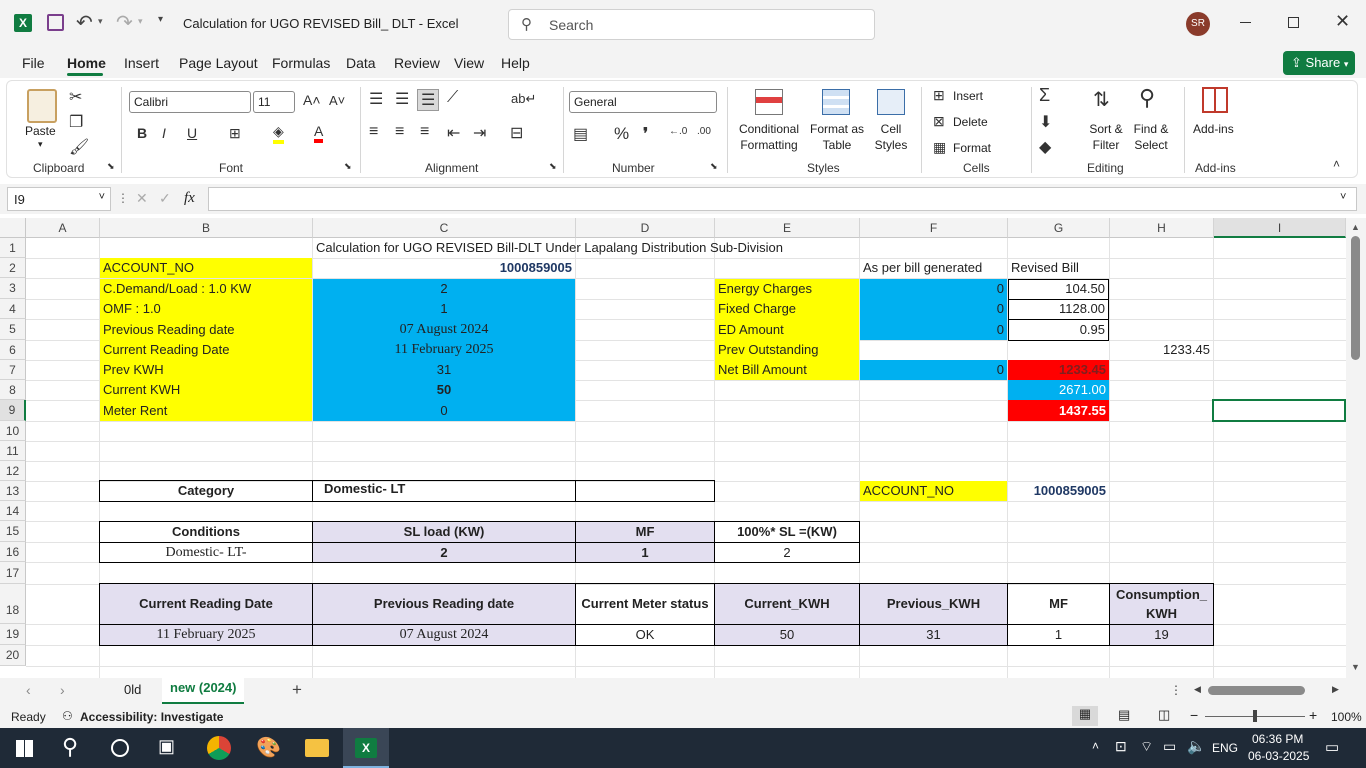 The width and height of the screenshot is (1366, 768). Describe the element at coordinates (469, 63) in the screenshot. I see `tab-view: View` at that location.